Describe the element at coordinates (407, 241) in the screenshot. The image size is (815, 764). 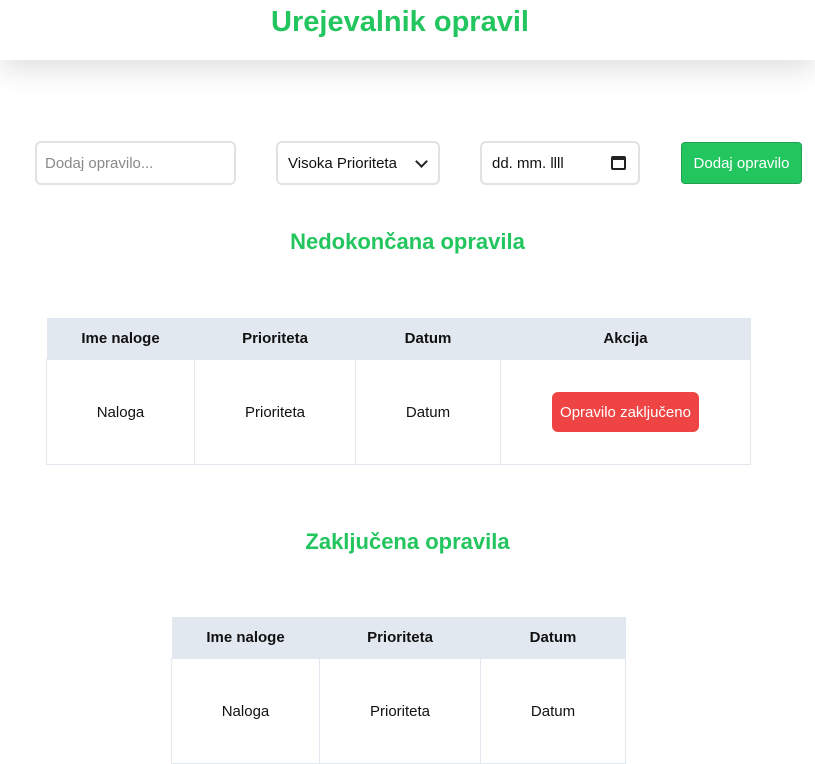
I see `pending-section-title: Nedokončana opravila` at that location.